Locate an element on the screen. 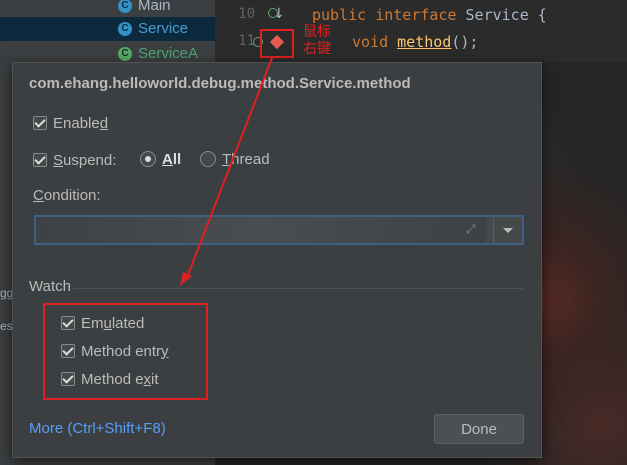 The width and height of the screenshot is (627, 465). emulated-label: Emulated is located at coordinates (113, 323).